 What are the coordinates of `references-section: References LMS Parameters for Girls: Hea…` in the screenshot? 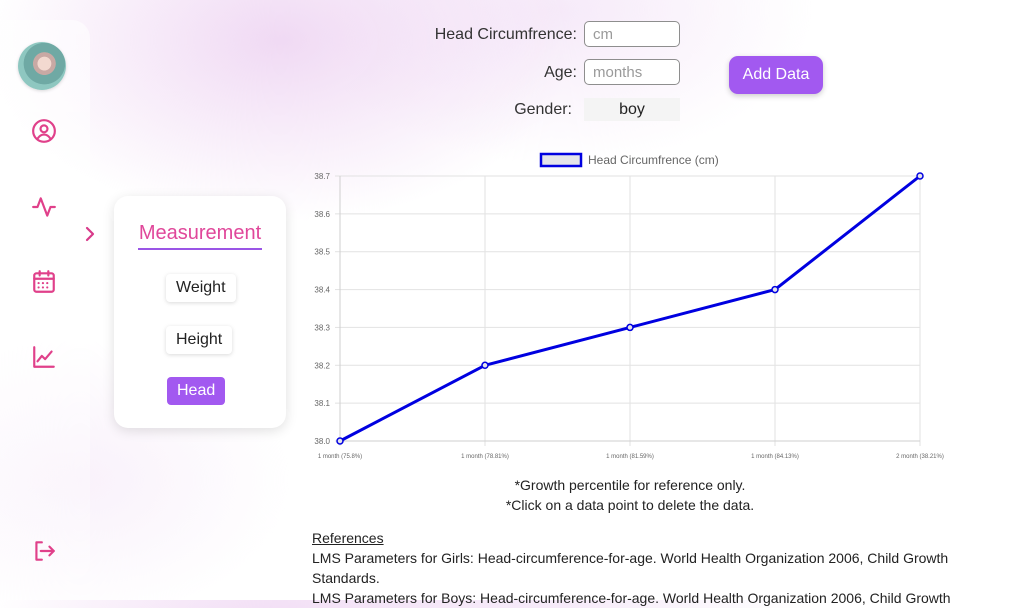 It's located at (637, 568).